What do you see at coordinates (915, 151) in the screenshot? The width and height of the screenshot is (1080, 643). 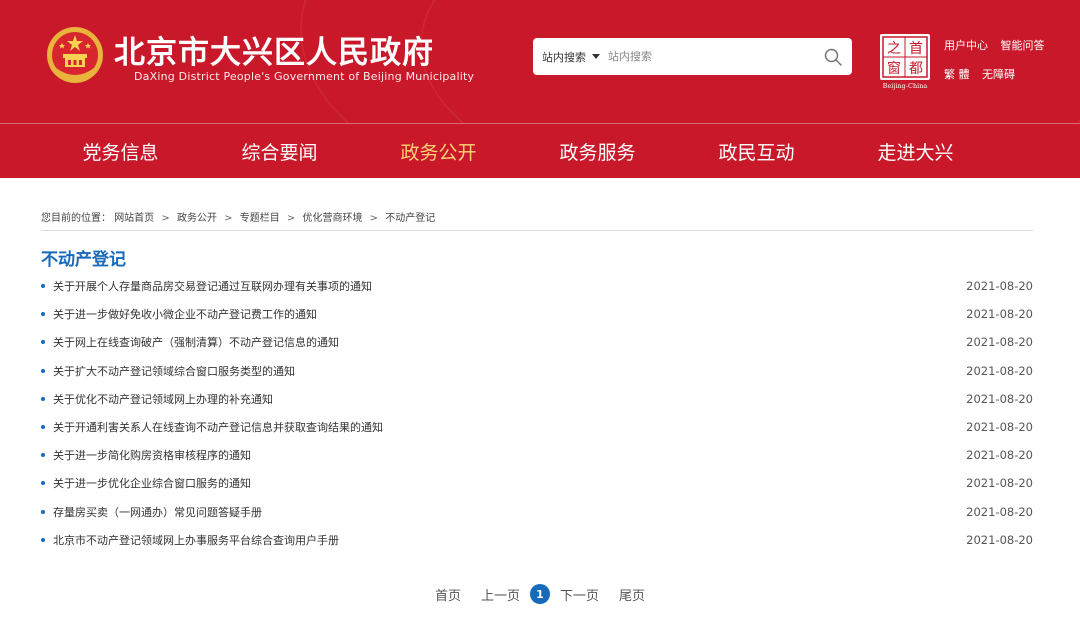 I see `nav-item-about-daxing: 走进大兴` at bounding box center [915, 151].